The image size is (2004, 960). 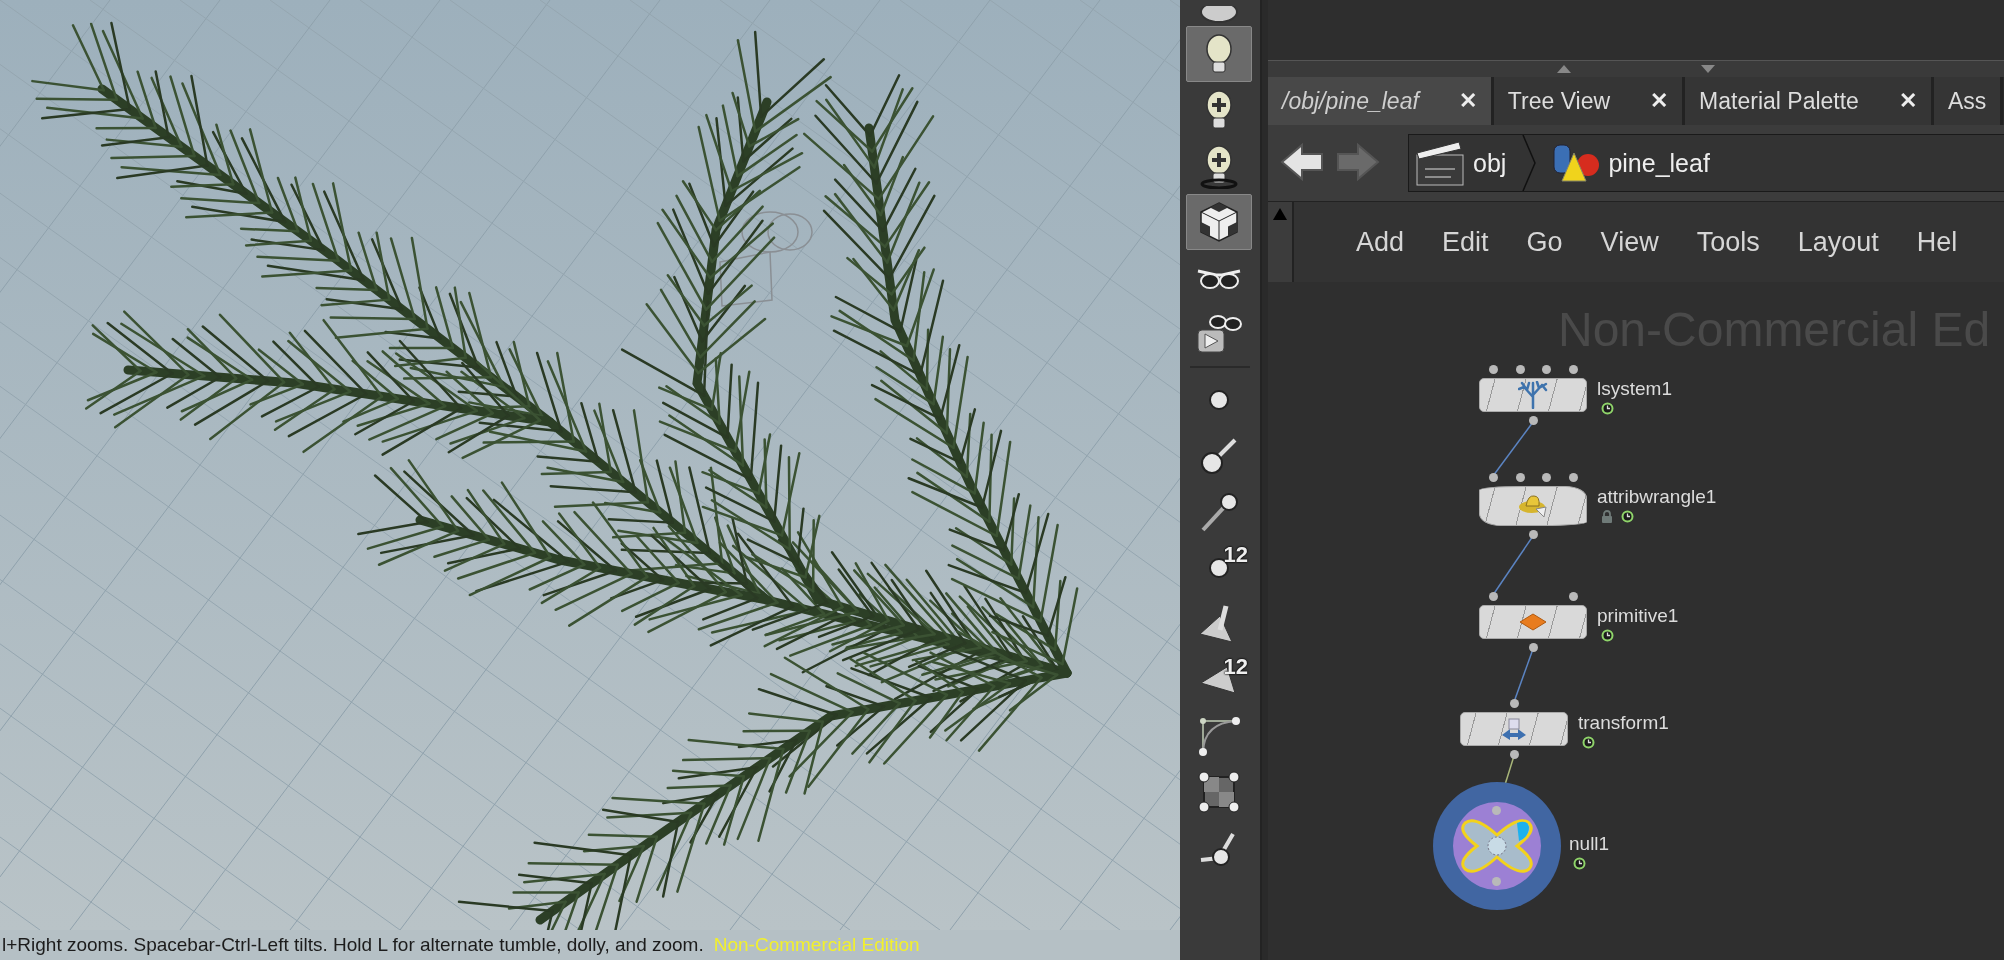 What do you see at coordinates (1575, 163) in the screenshot?
I see `shapes-icon` at bounding box center [1575, 163].